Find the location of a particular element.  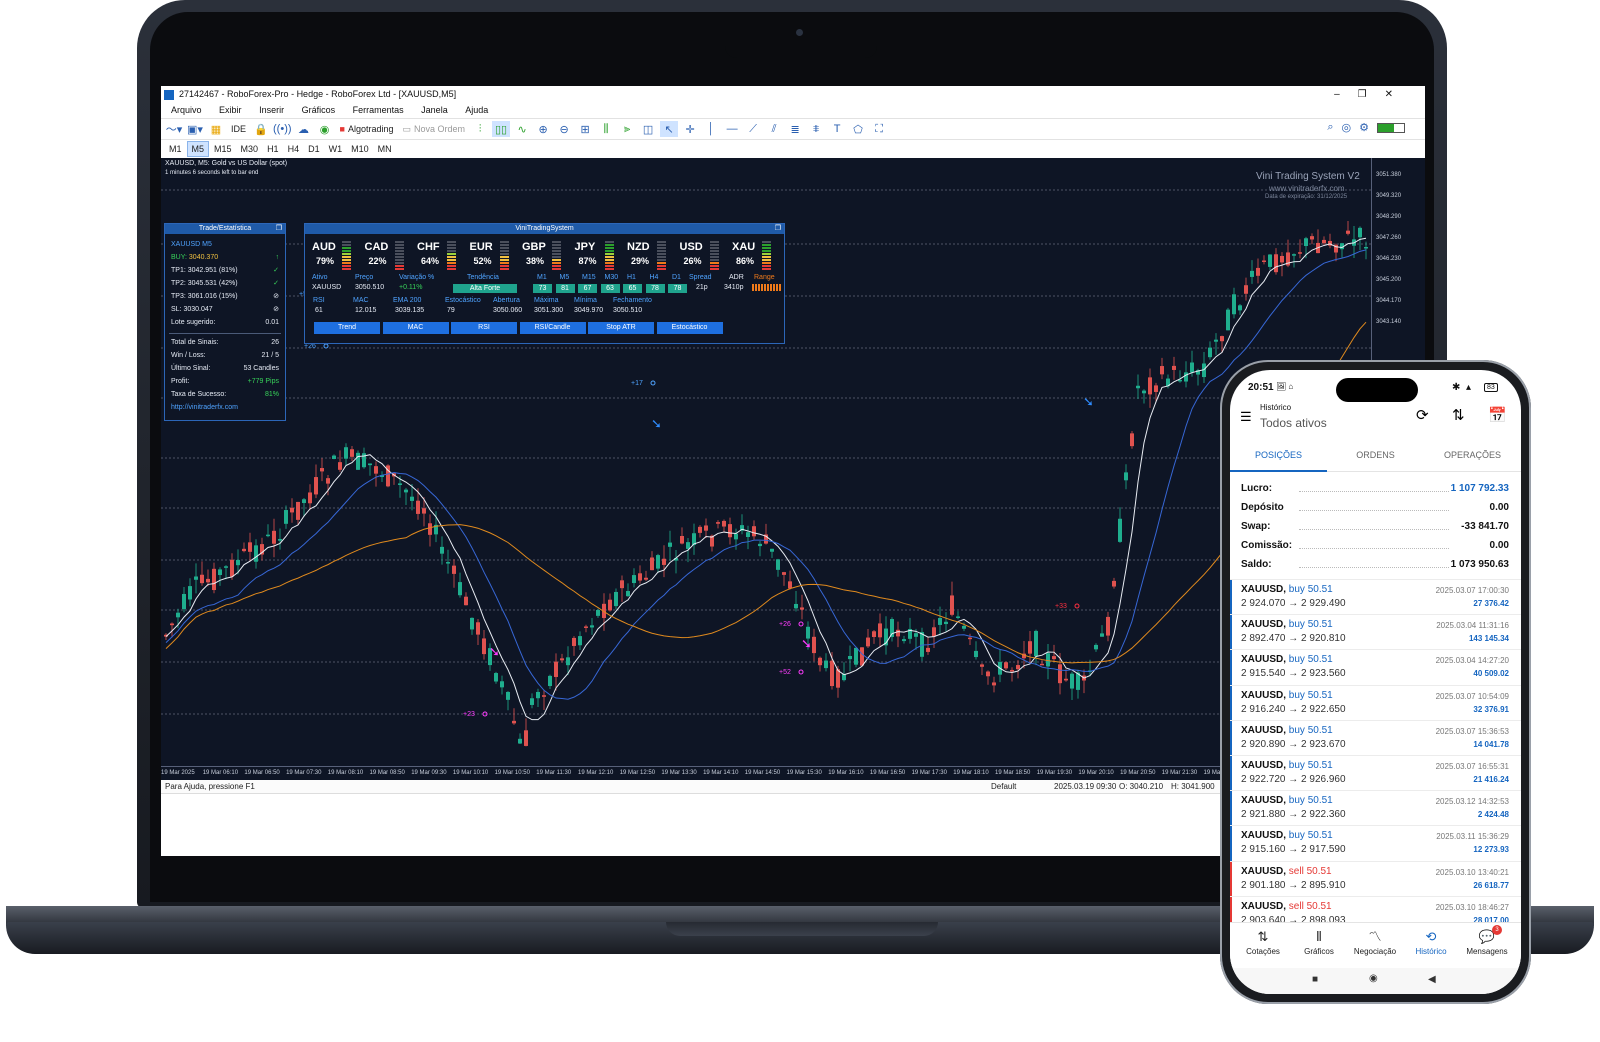

home-icon: ◉ is located at coordinates (1373, 978).